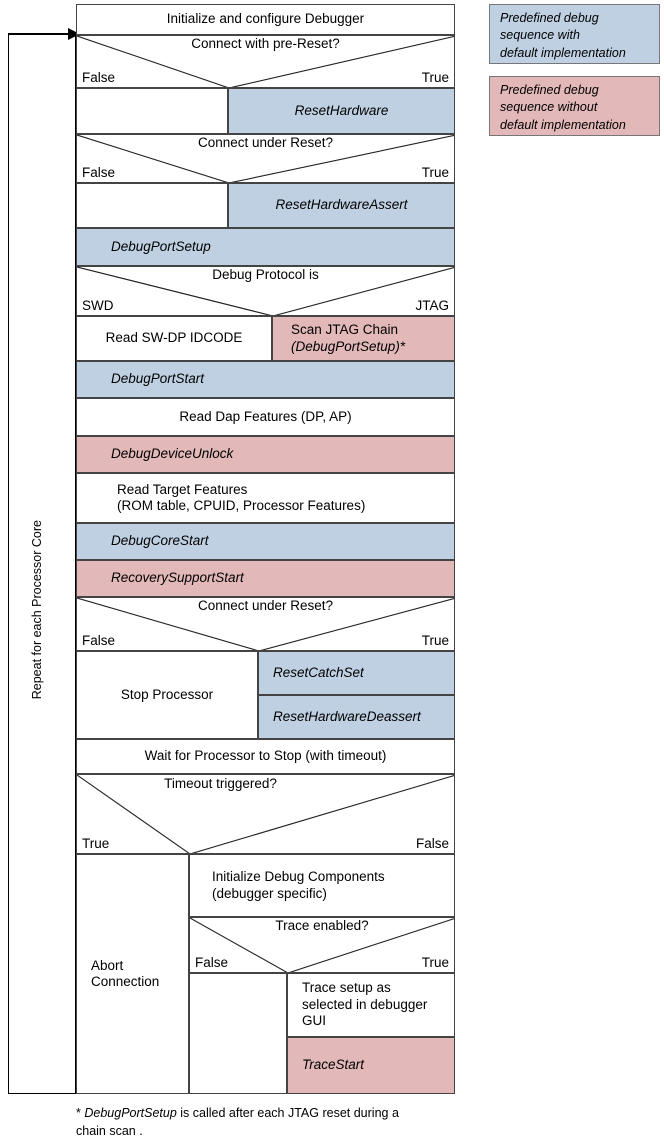  I want to click on step-label: DebugDeviceUnlock, so click(172, 454).